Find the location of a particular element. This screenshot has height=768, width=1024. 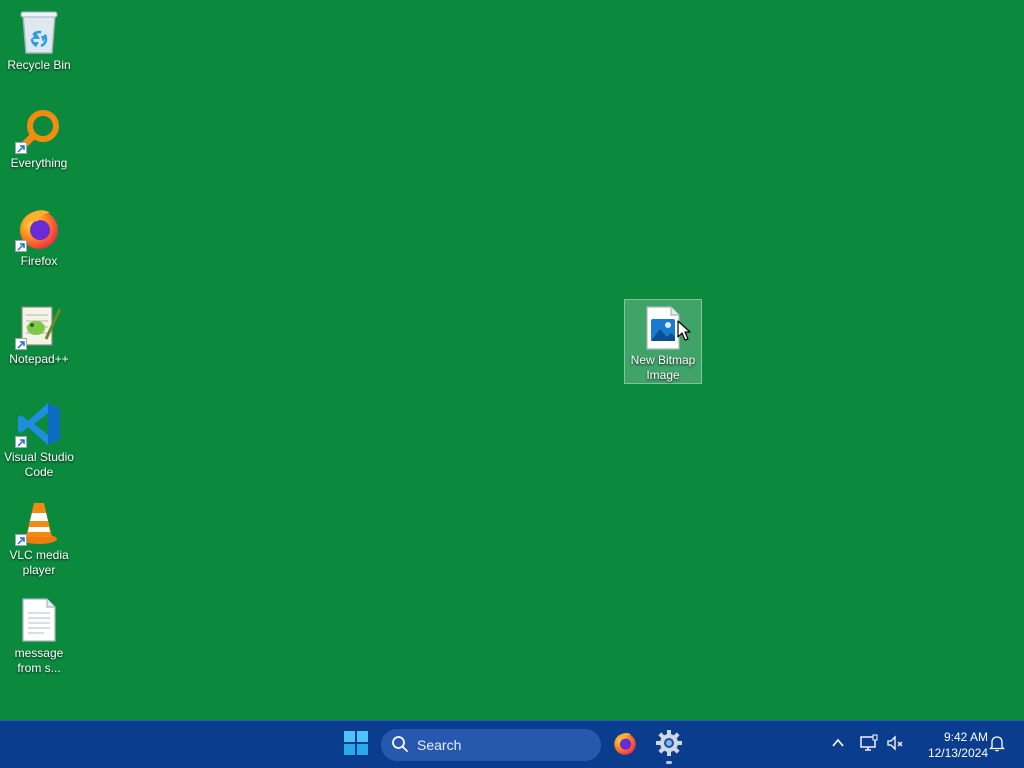

show-hidden-icons-button is located at coordinates (838, 745).